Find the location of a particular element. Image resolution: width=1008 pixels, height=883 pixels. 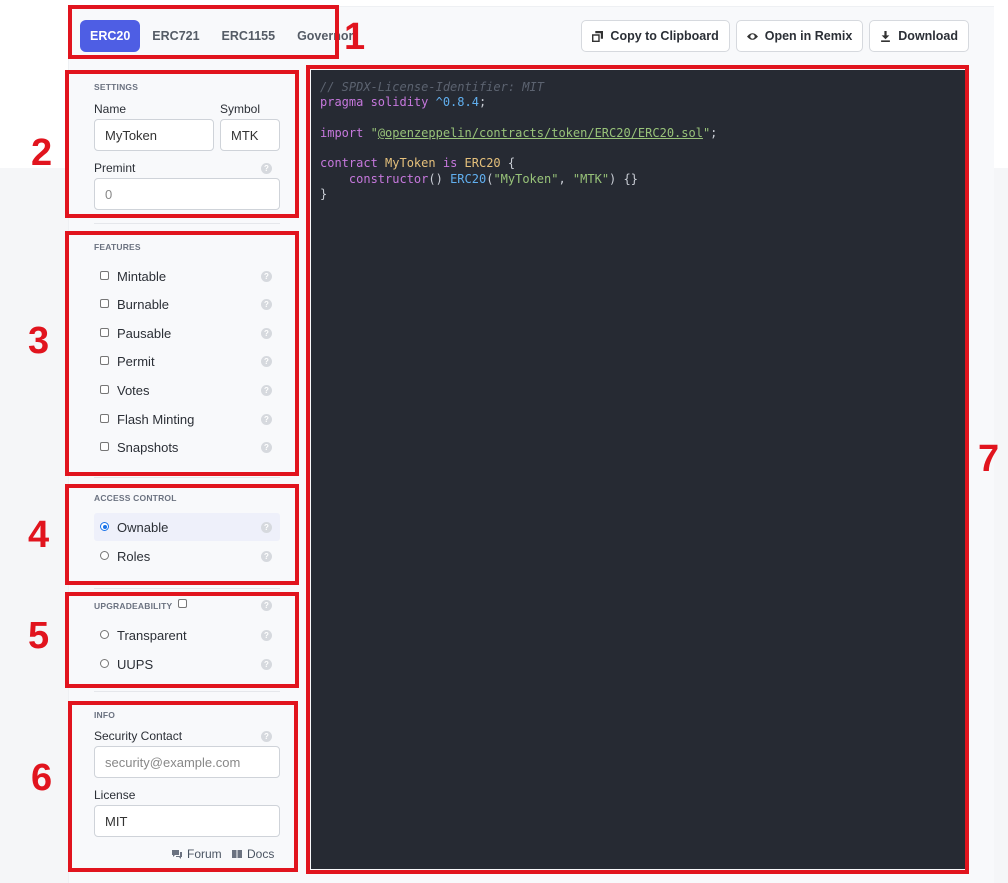

feature-label: Snapshots is located at coordinates (148, 447).